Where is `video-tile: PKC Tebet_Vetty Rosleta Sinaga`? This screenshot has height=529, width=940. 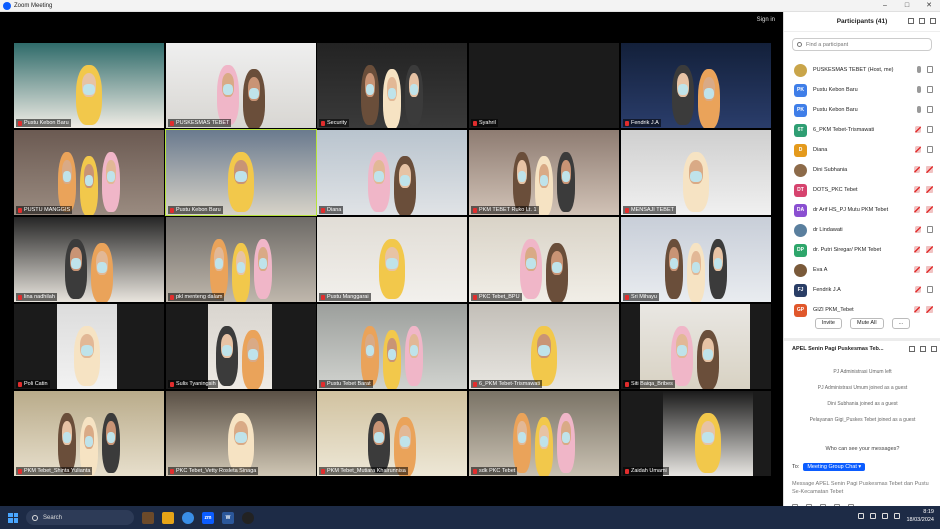
video-tile: PKC Tebet_Vetty Rosleta Sinaga is located at coordinates (241, 433).